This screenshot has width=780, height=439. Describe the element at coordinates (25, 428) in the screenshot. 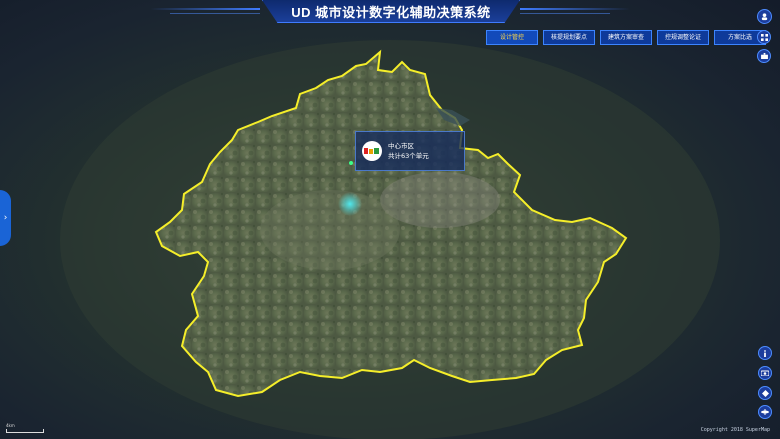

I see `map-scale-bar: 4km` at that location.